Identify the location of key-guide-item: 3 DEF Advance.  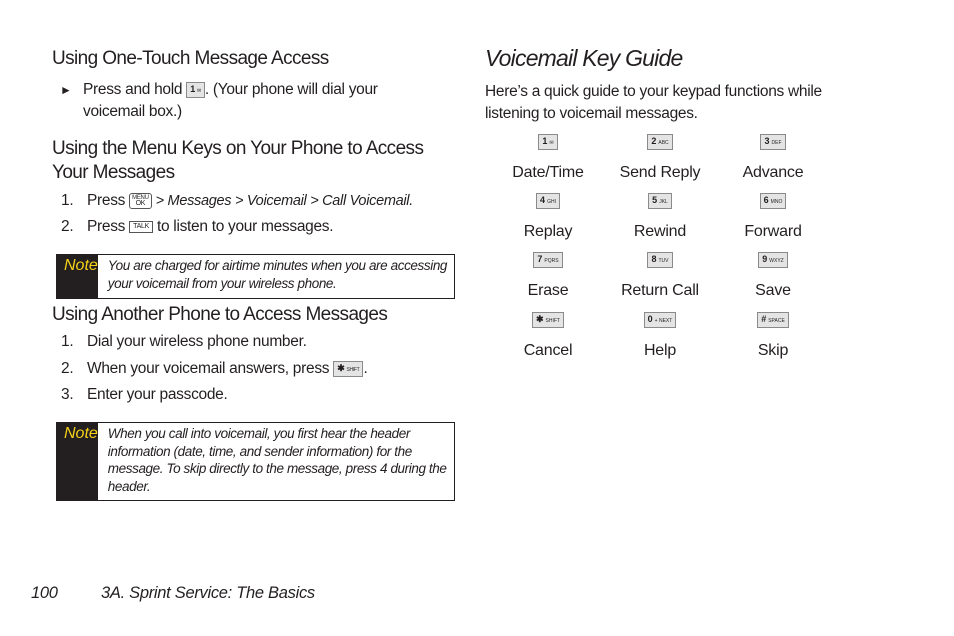
(773, 157).